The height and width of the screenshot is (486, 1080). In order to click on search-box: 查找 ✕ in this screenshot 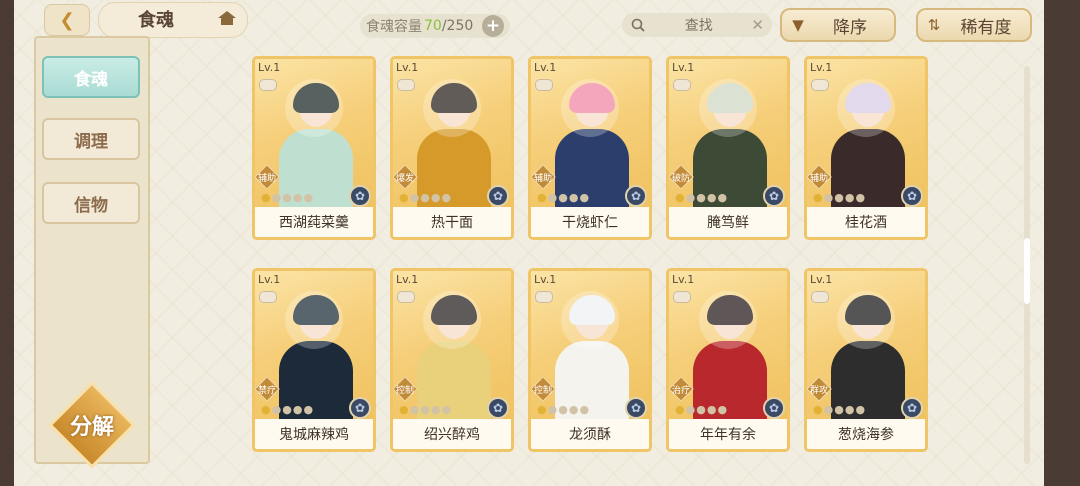, I will do `click(697, 25)`.